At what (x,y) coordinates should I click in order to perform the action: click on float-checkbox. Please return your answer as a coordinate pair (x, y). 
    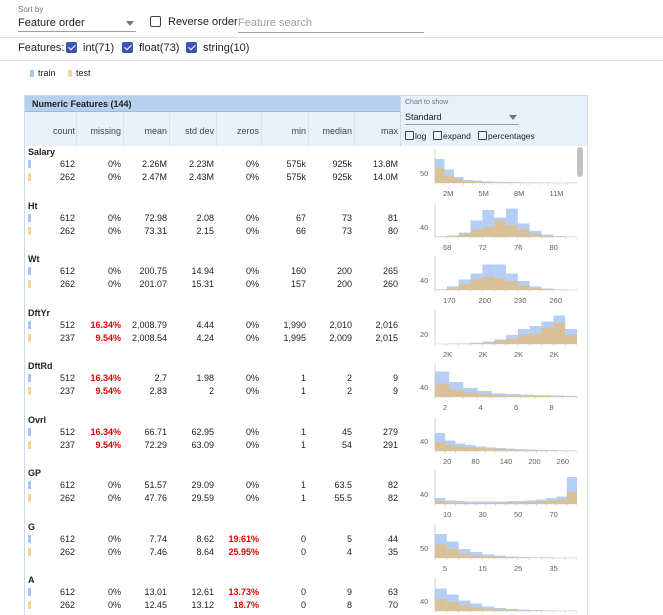
    Looking at the image, I should click on (127, 47).